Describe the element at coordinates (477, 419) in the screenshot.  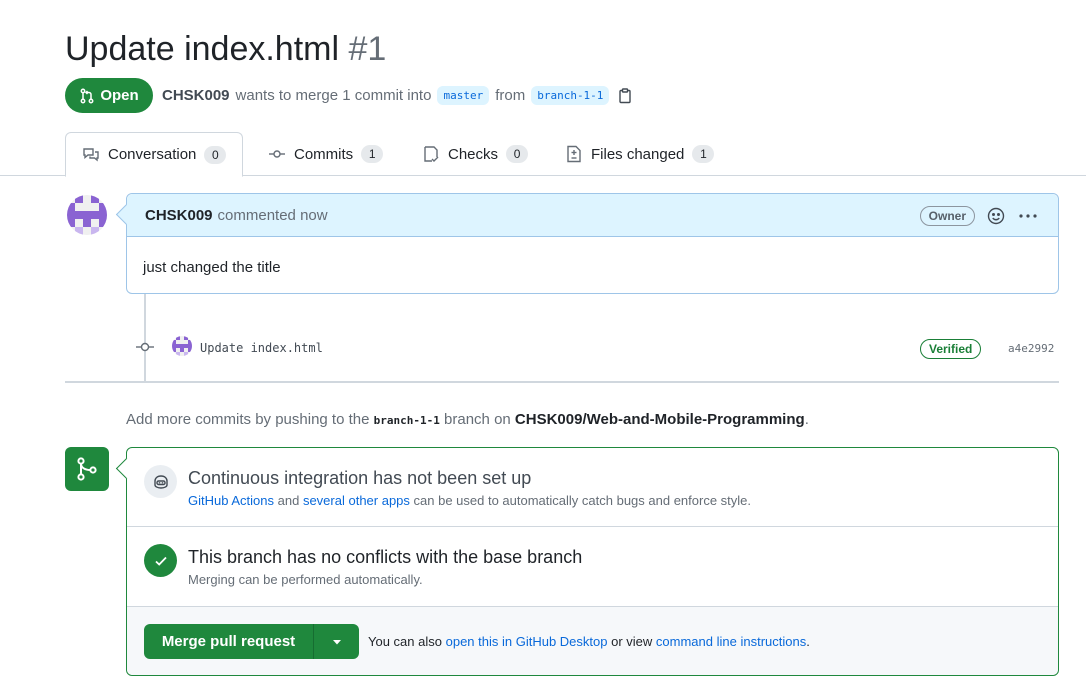
I see `push-hint-middle: branch on` at that location.